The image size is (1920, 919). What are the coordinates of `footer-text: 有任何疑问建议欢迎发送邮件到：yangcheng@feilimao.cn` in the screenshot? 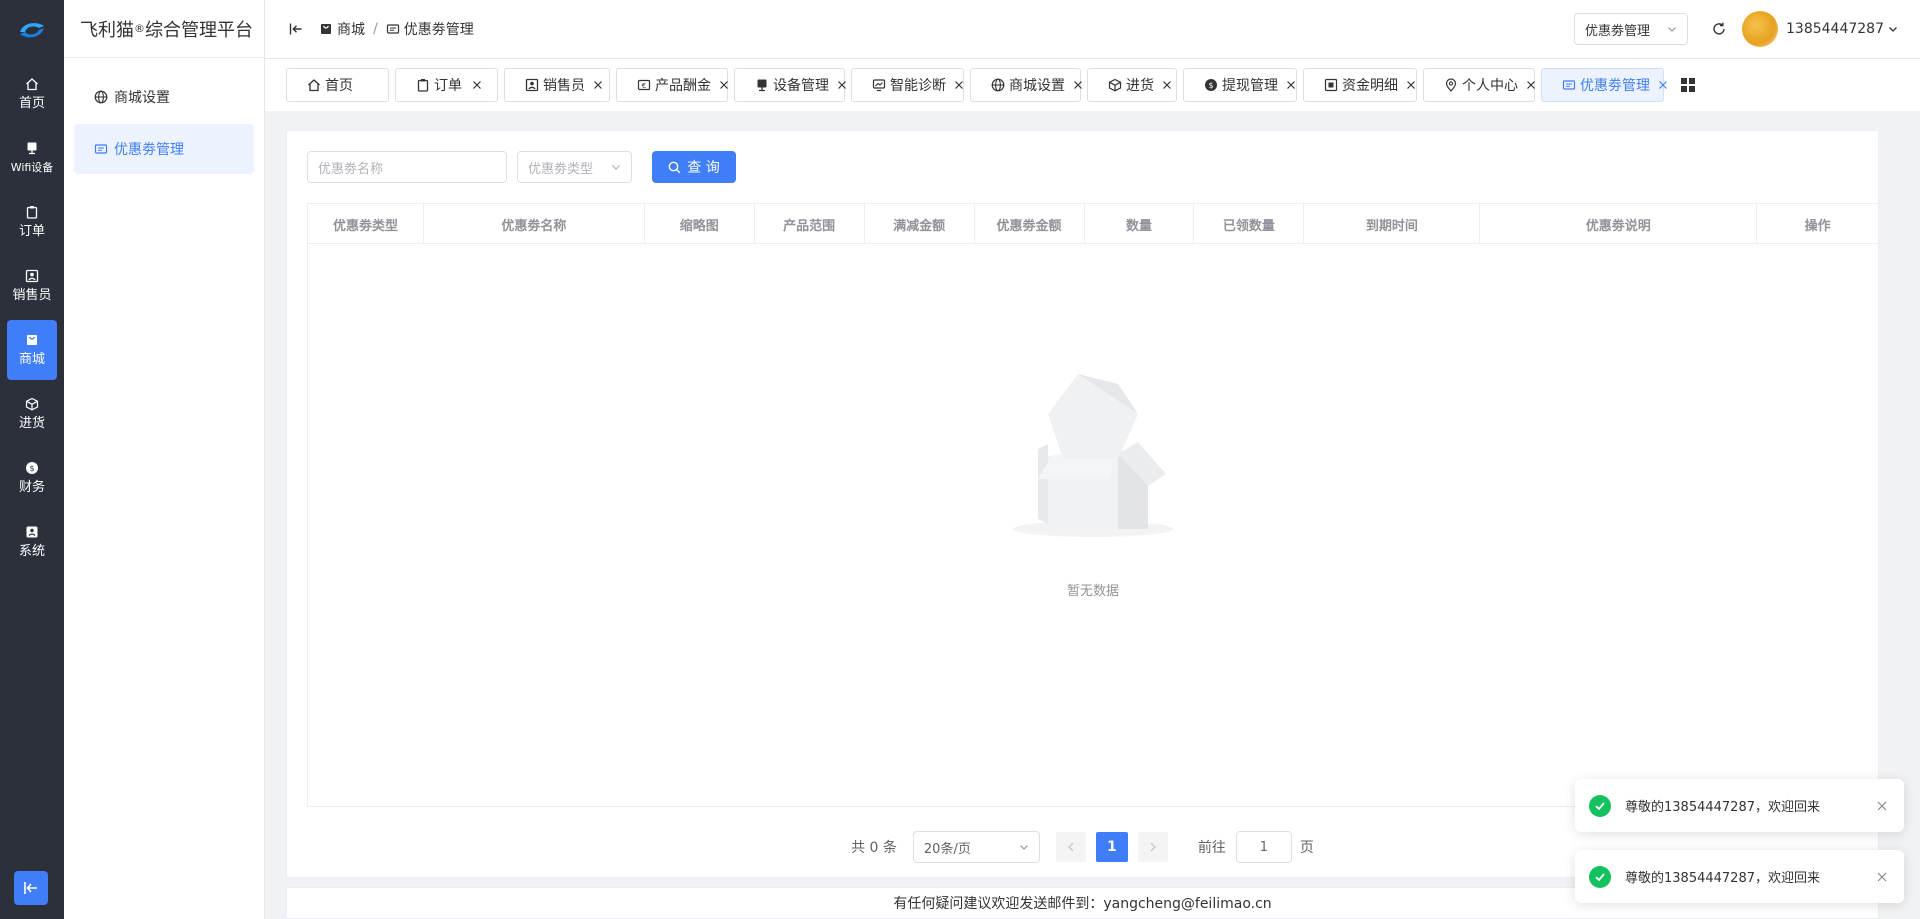 It's located at (1082, 904).